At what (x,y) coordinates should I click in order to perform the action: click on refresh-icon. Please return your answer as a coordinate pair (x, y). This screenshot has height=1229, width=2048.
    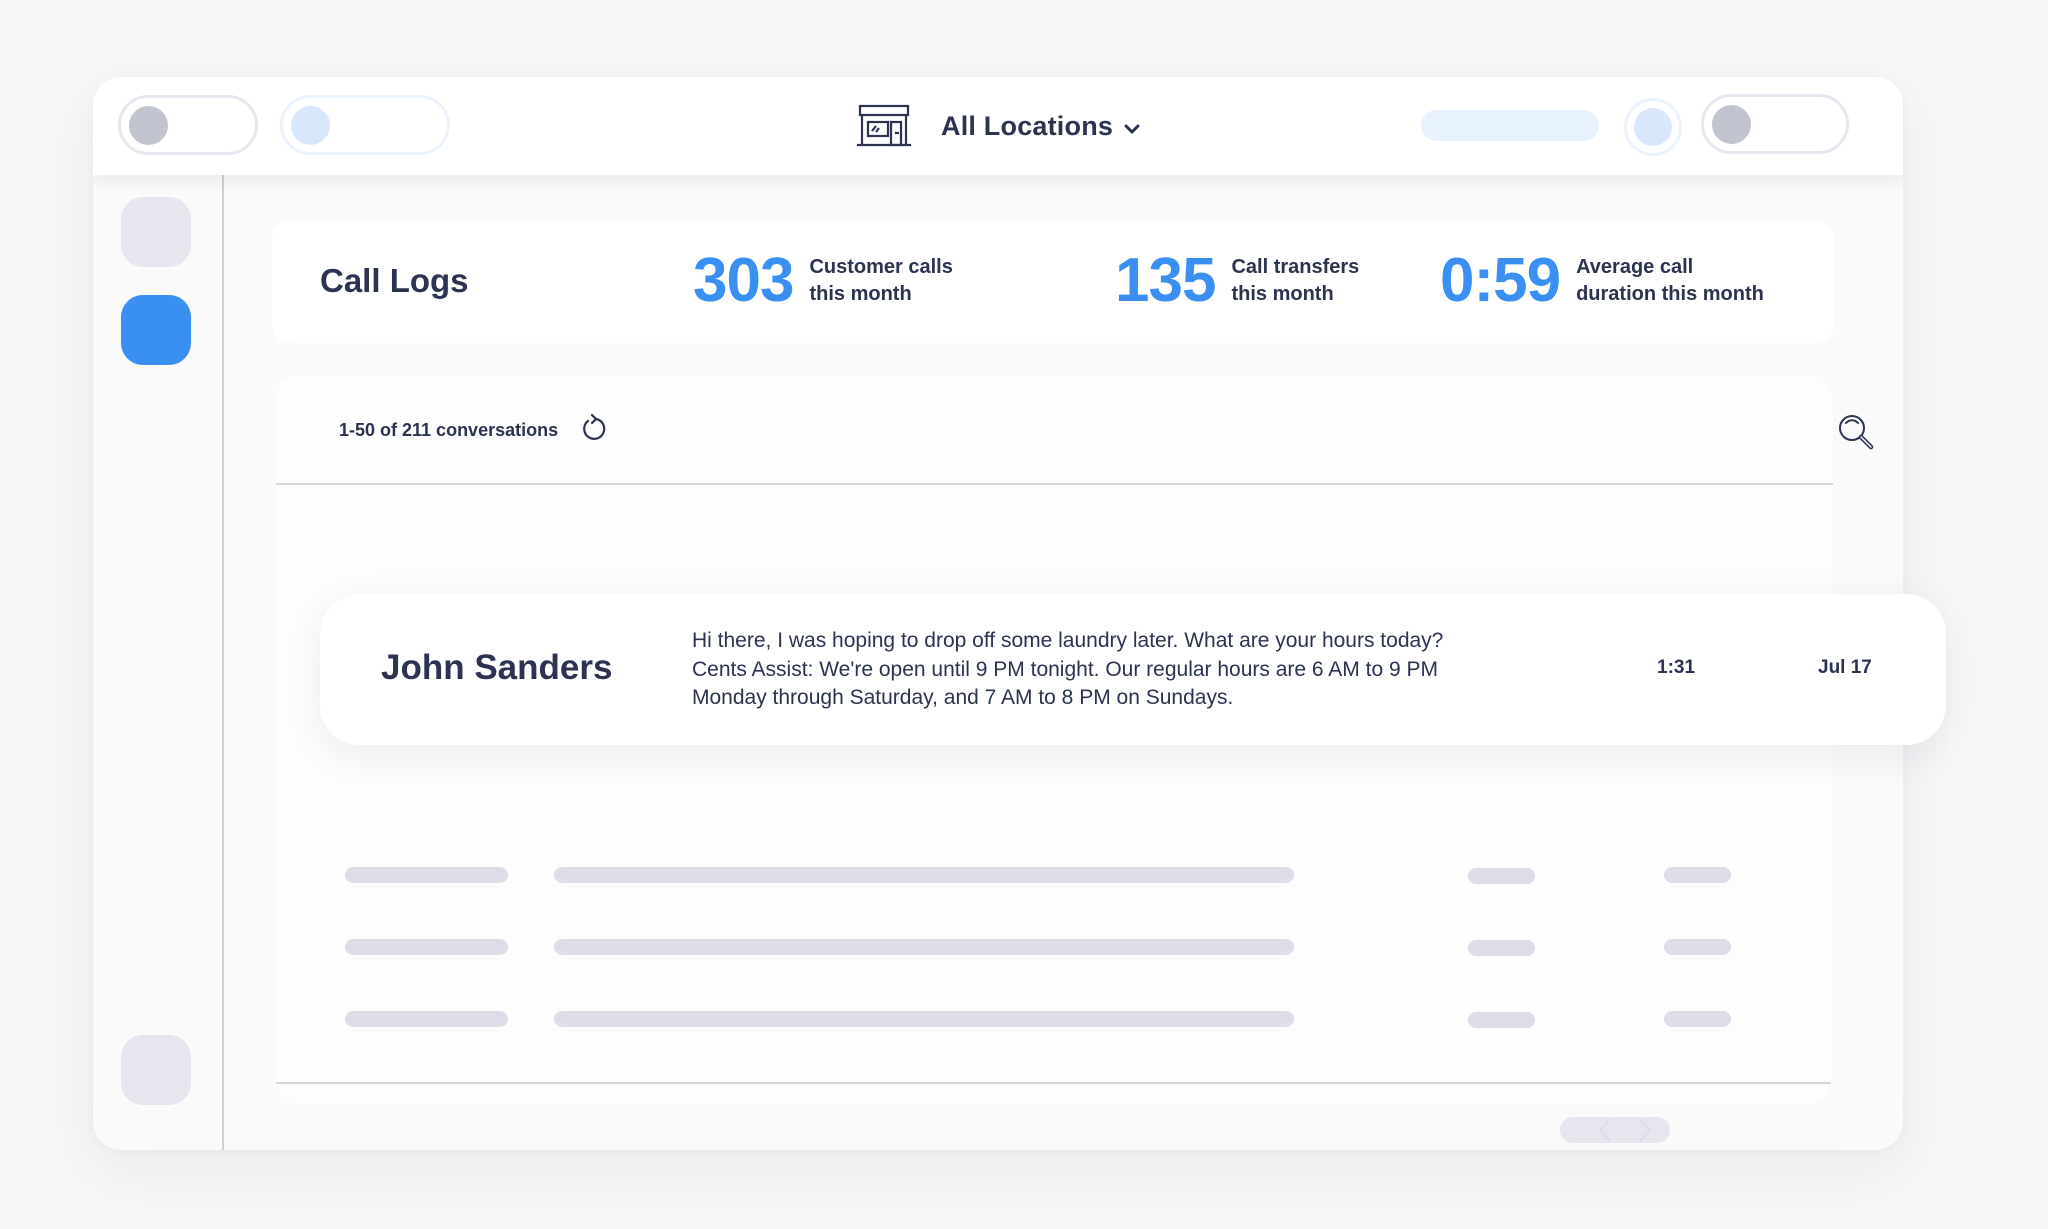
    Looking at the image, I should click on (593, 428).